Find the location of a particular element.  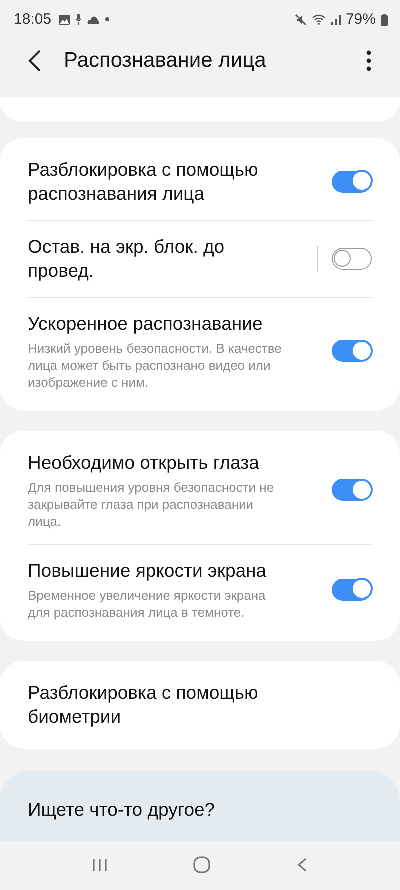

cloud-icon is located at coordinates (93, 20).